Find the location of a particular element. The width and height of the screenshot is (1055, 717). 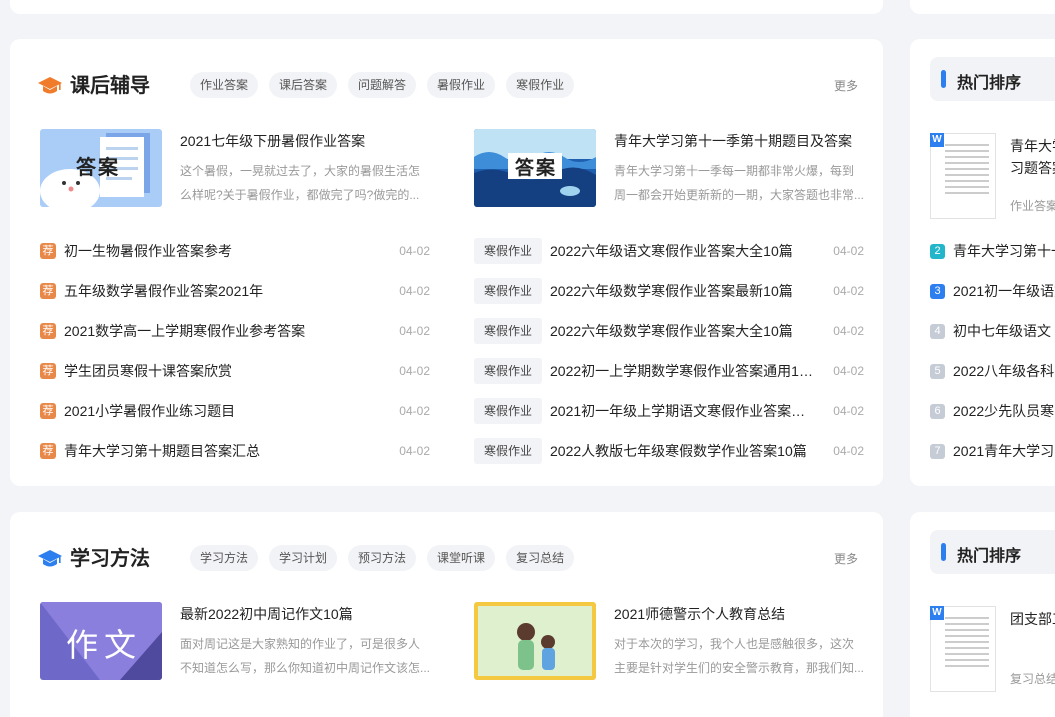

accent-bar is located at coordinates (943, 79).